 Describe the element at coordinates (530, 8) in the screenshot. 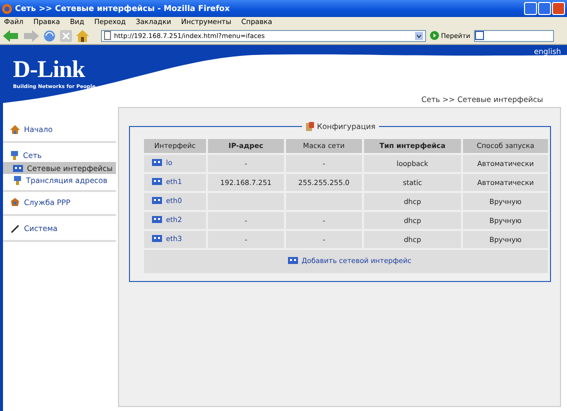

I see `minimize-button` at that location.